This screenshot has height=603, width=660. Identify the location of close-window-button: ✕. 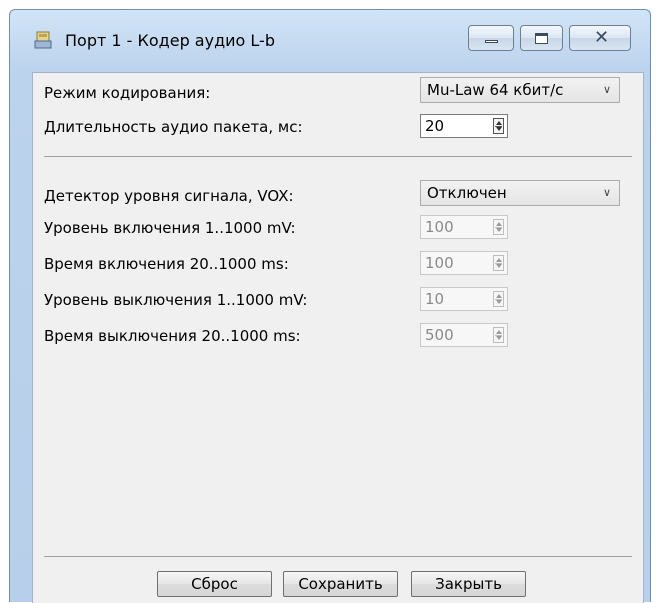
(600, 38).